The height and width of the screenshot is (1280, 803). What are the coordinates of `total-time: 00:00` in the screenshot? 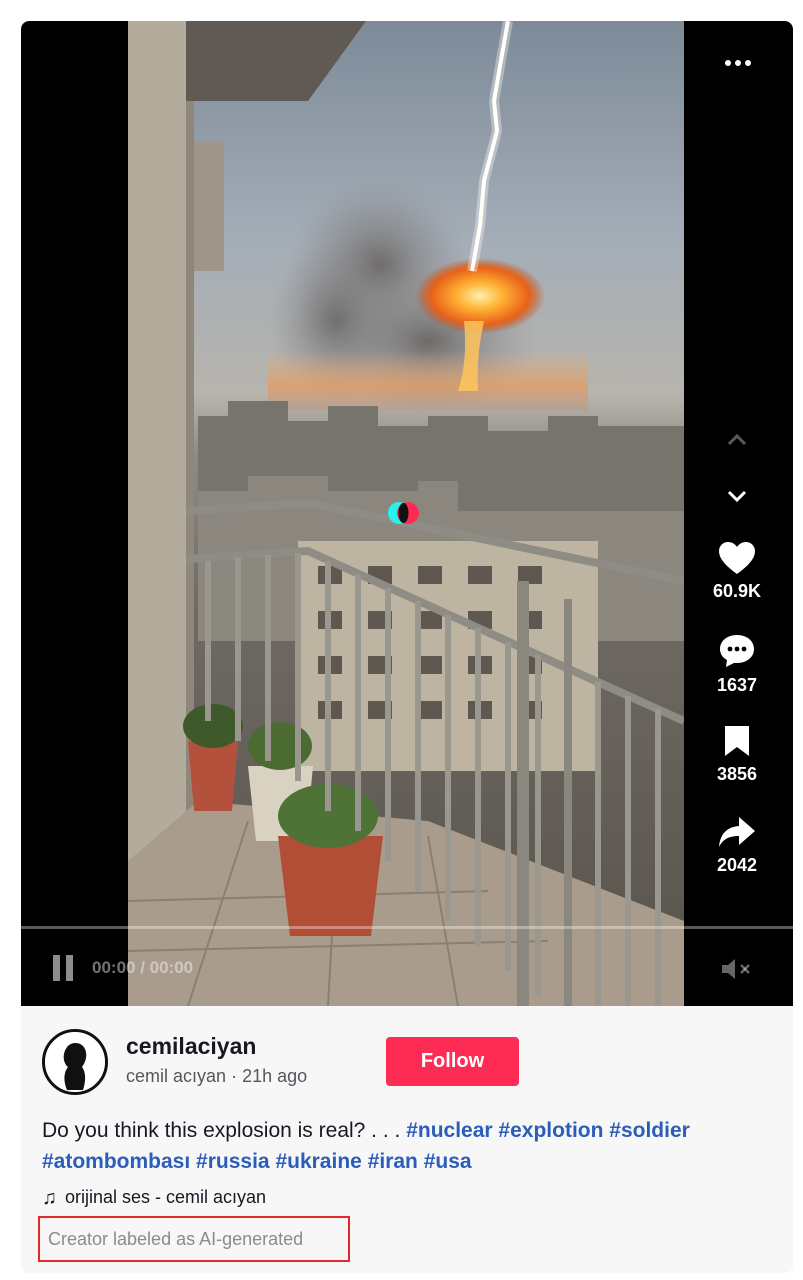 It's located at (171, 967).